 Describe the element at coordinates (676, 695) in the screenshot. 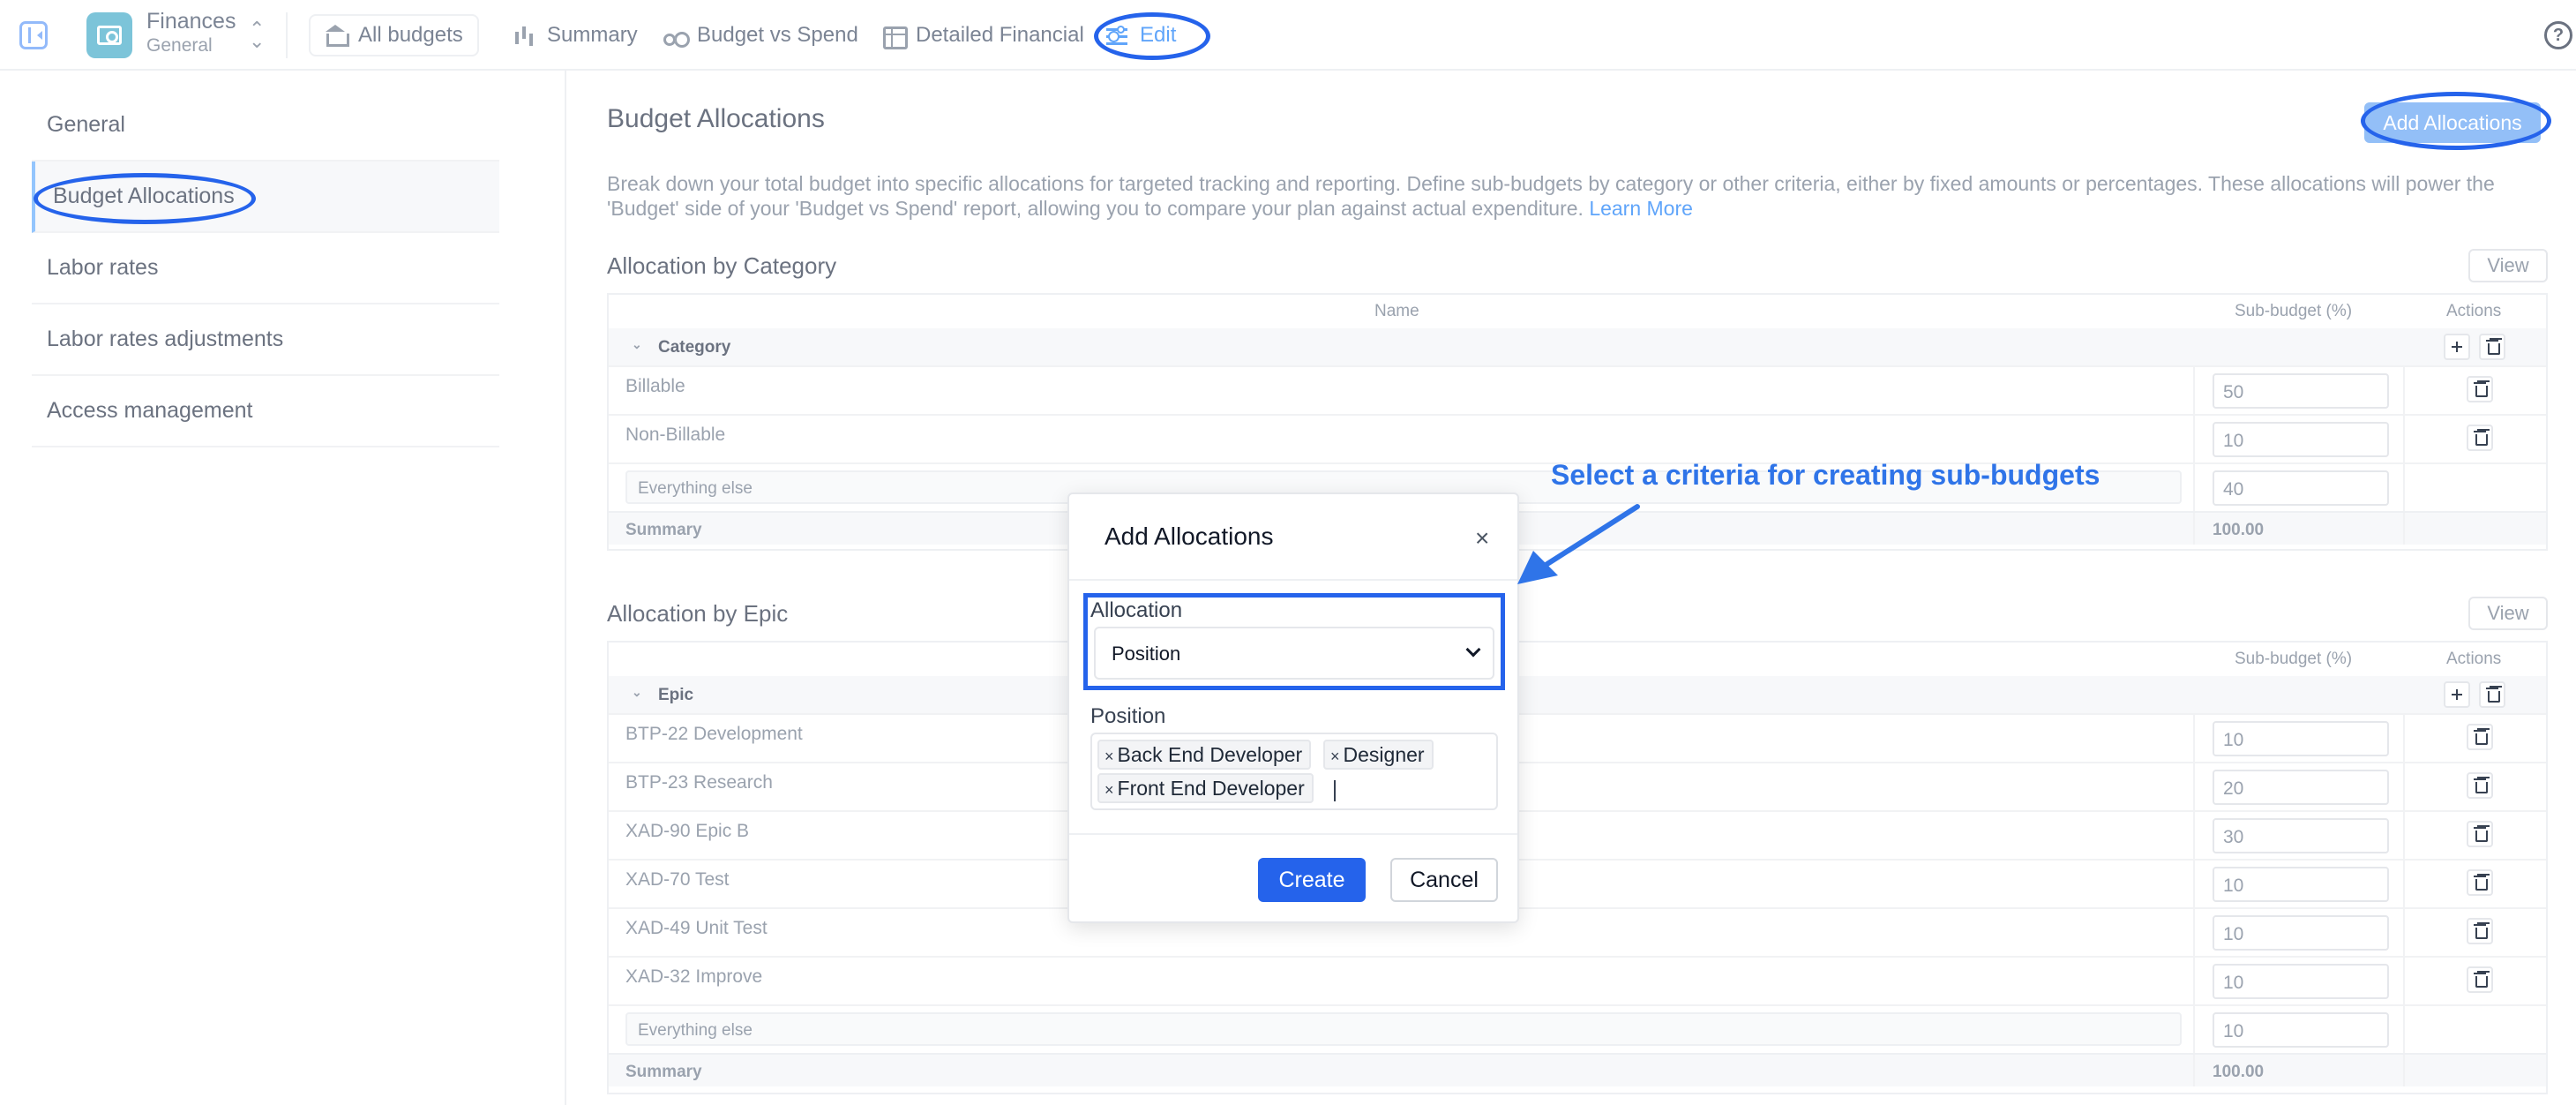

I see `group-label: Epic` at that location.